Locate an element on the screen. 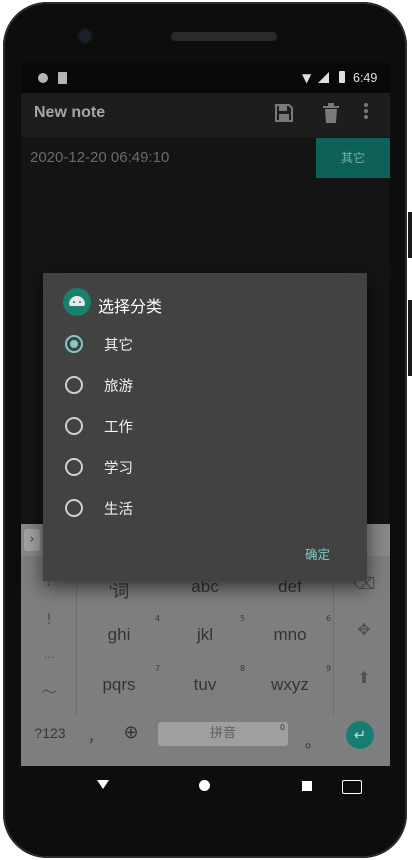 Image resolution: width=412 pixels, height=860 pixels. earpiece-speaker is located at coordinates (224, 36).